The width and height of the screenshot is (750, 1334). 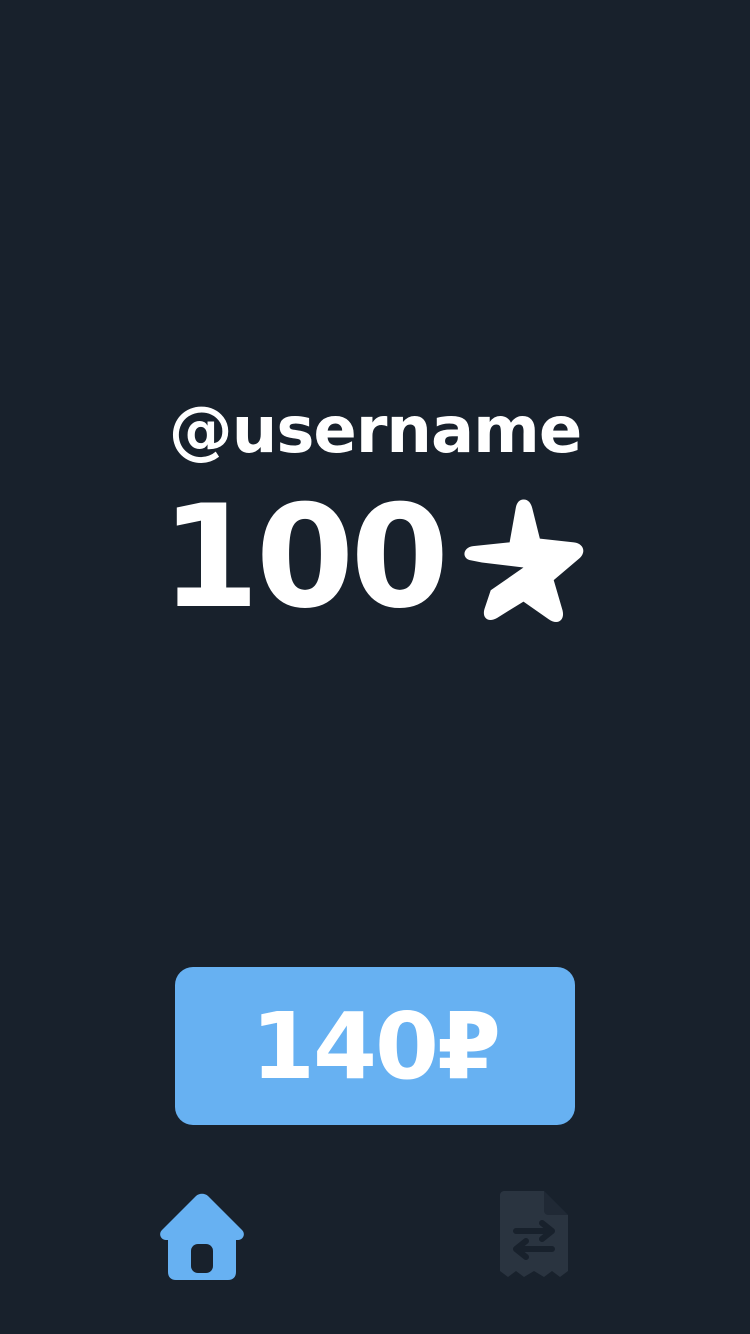 I want to click on username-label: @username, so click(x=375, y=431).